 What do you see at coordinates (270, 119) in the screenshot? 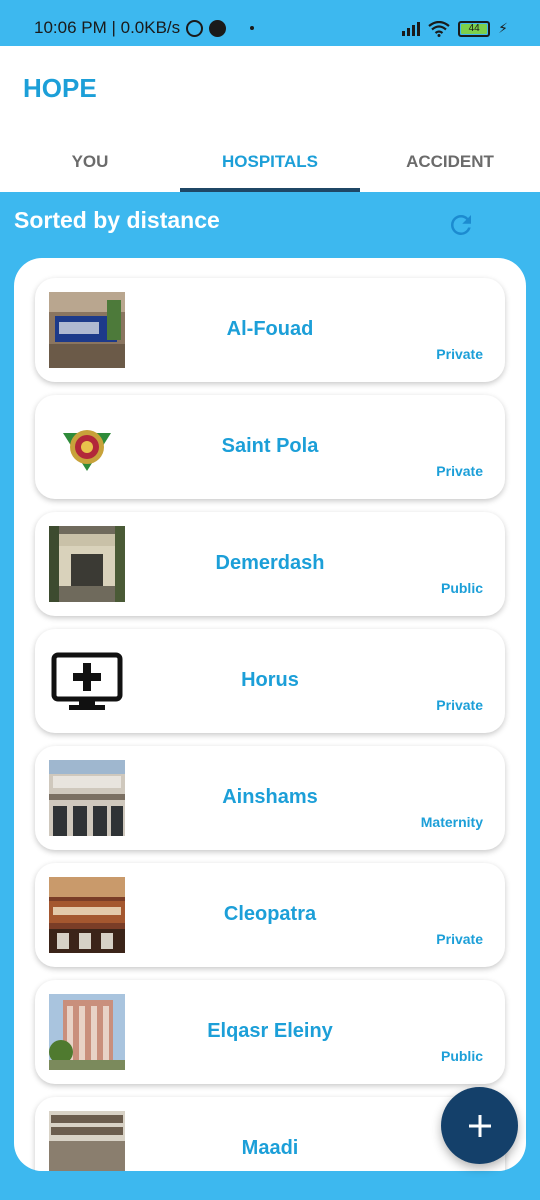
I see `app-bar: HOPE YOU HOSPITALS ACCIDENT` at bounding box center [270, 119].